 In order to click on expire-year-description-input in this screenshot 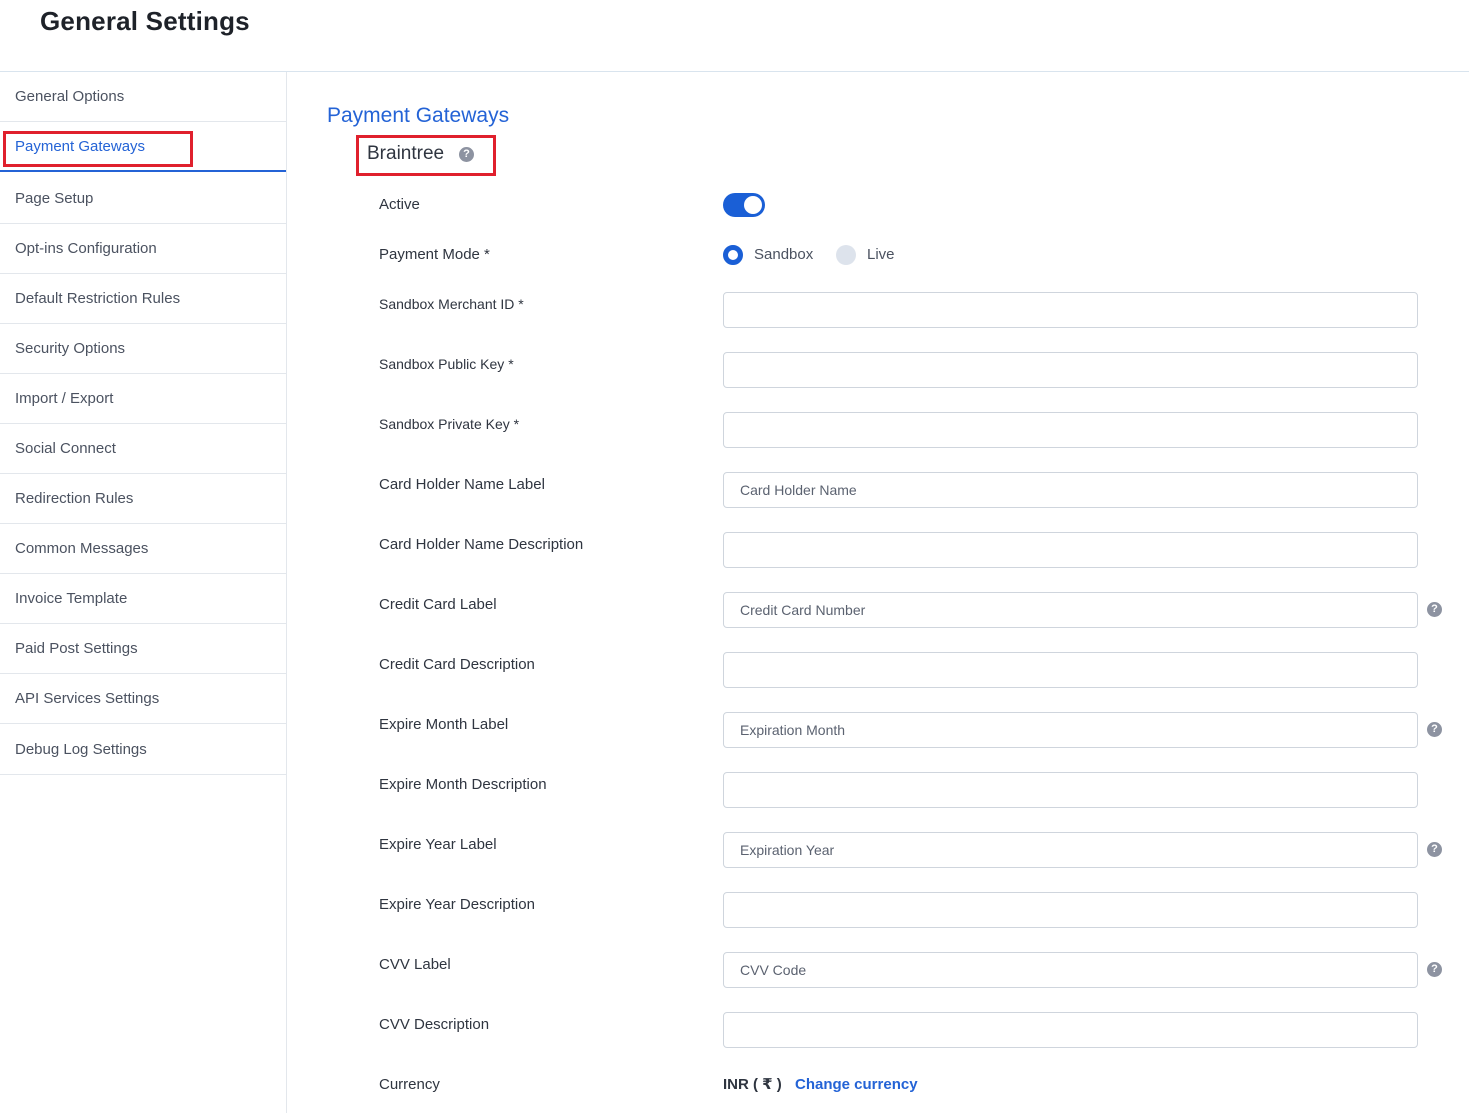, I will do `click(1070, 910)`.